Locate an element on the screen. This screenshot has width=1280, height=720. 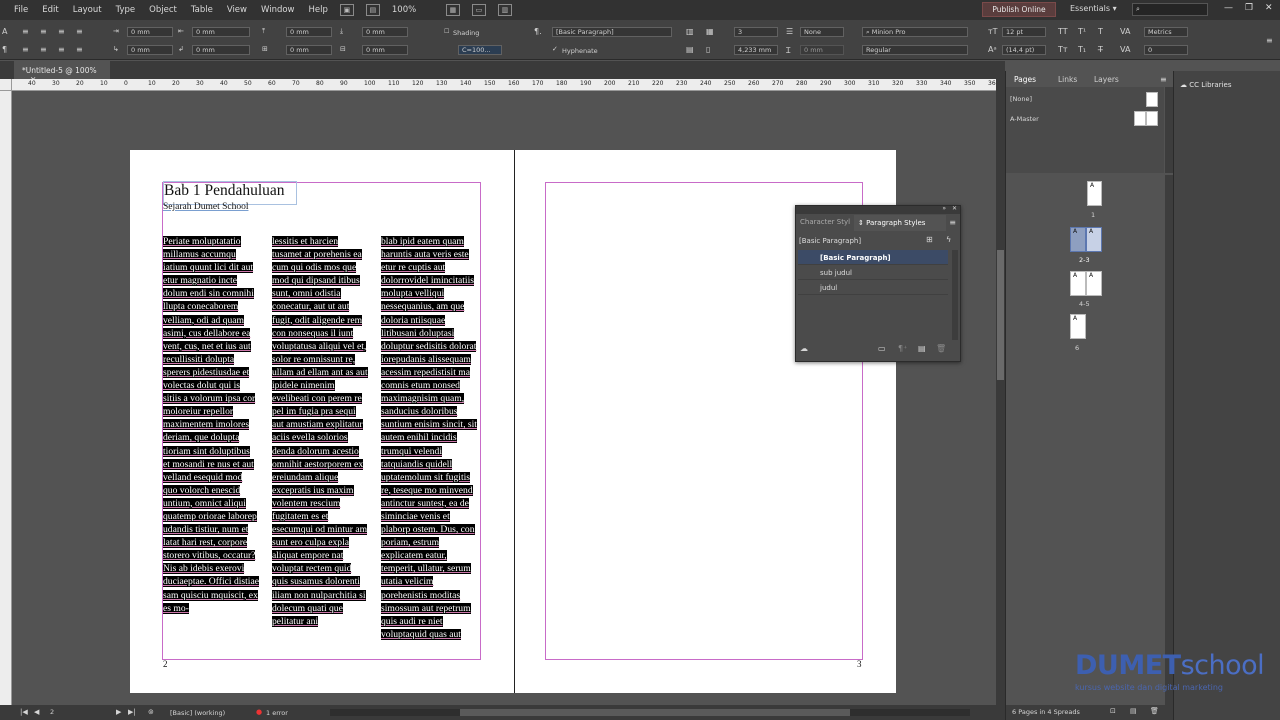
screen-mode-icon: ▭ is located at coordinates (478, 10).